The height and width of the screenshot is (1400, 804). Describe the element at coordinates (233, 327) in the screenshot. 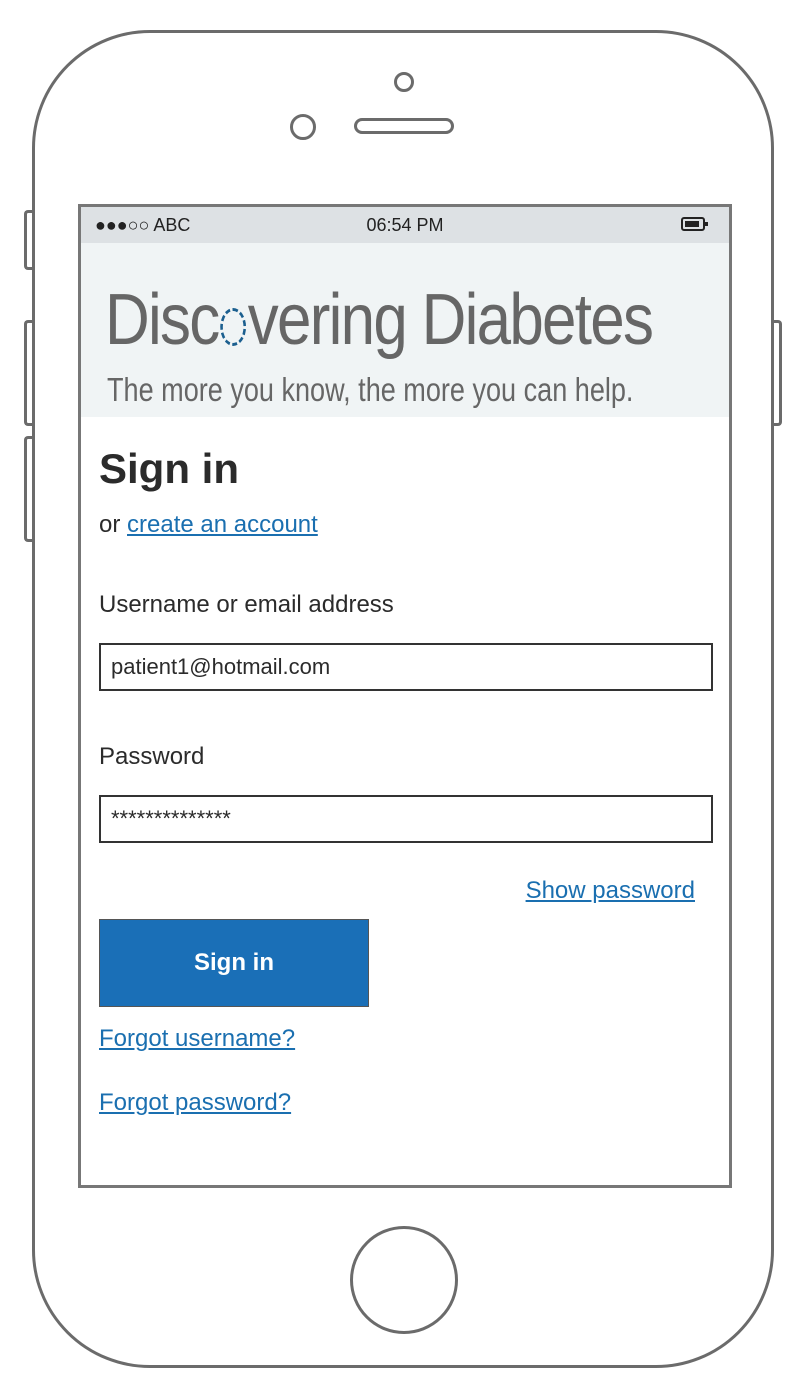

I see `logo-o-icon` at that location.